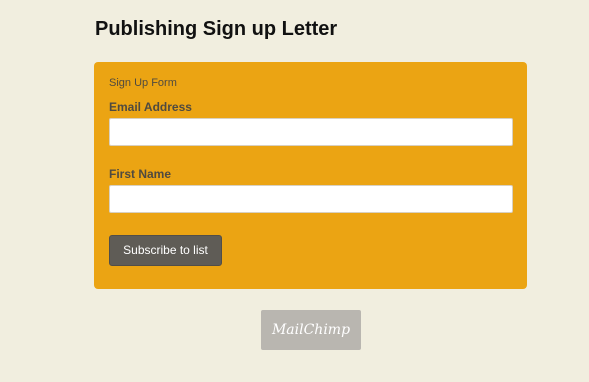 The height and width of the screenshot is (382, 589). Describe the element at coordinates (216, 29) in the screenshot. I see `page-title: Publishing Sign up Letter` at that location.